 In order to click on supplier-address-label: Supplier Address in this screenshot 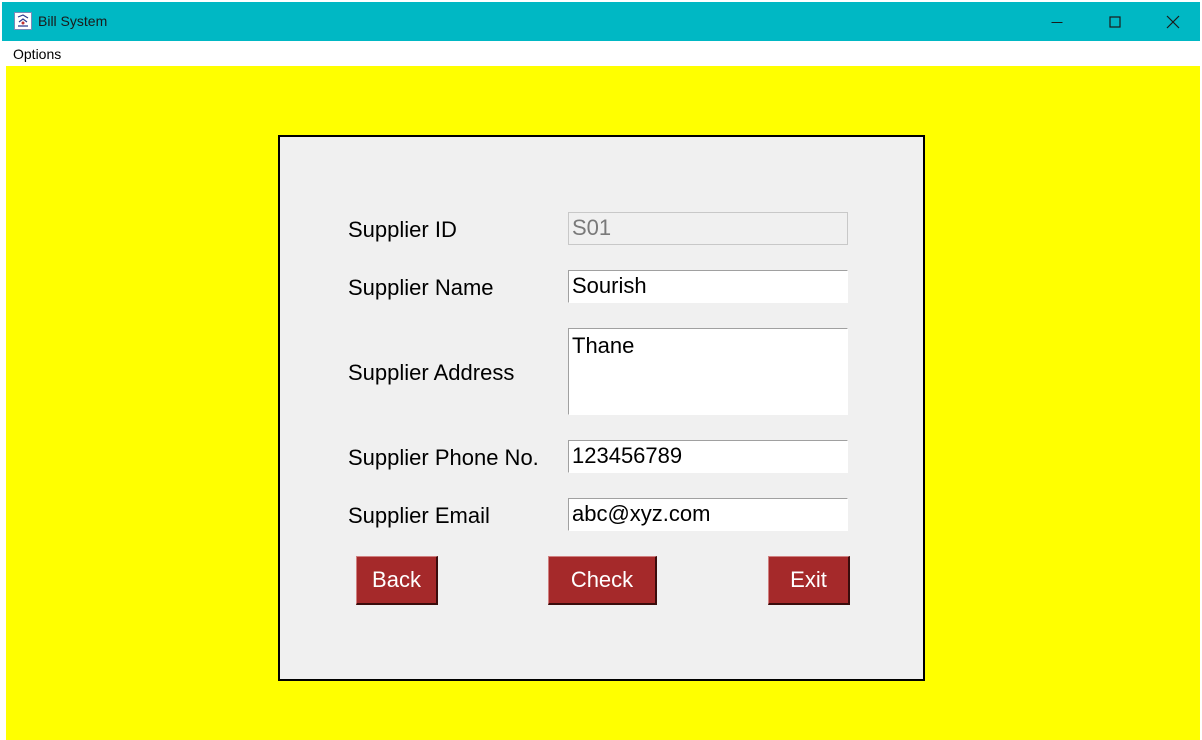, I will do `click(431, 372)`.